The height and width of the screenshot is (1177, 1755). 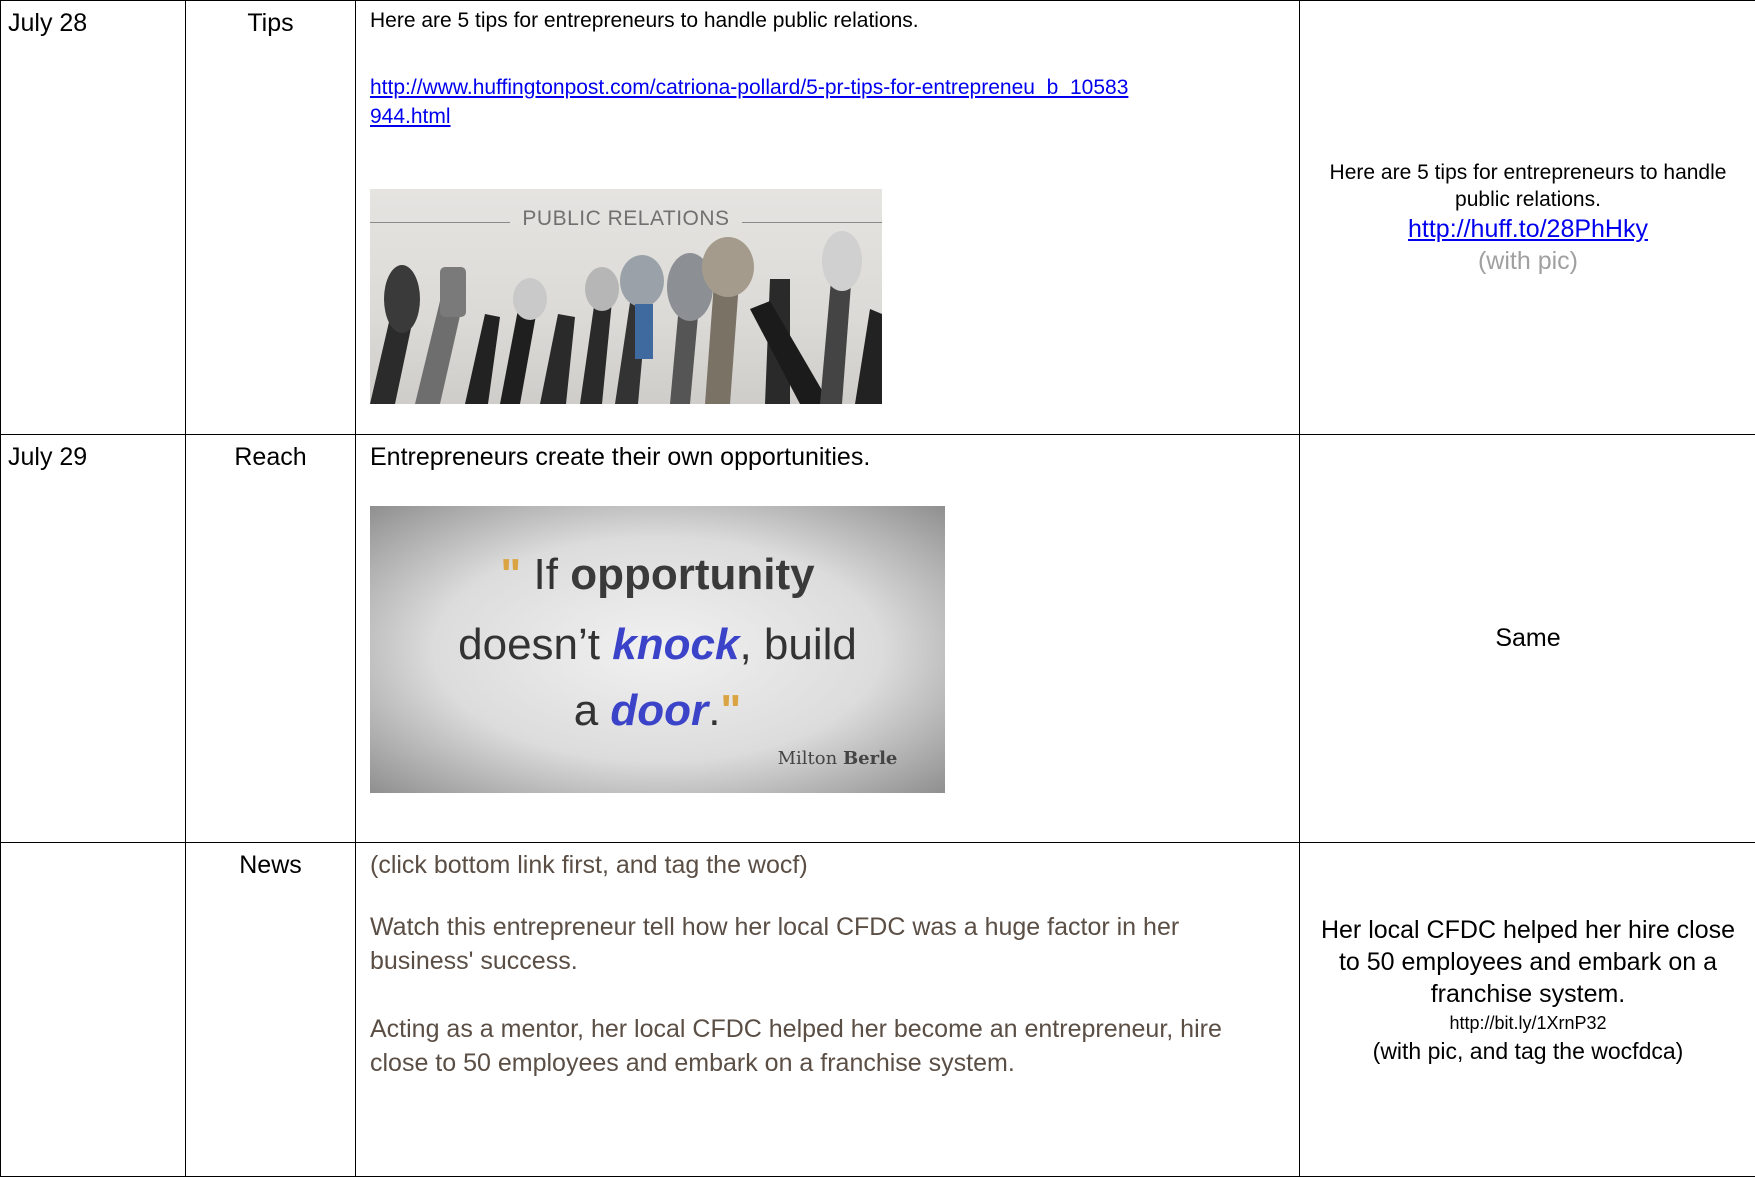 I want to click on quote-author: Berle, so click(x=870, y=758).